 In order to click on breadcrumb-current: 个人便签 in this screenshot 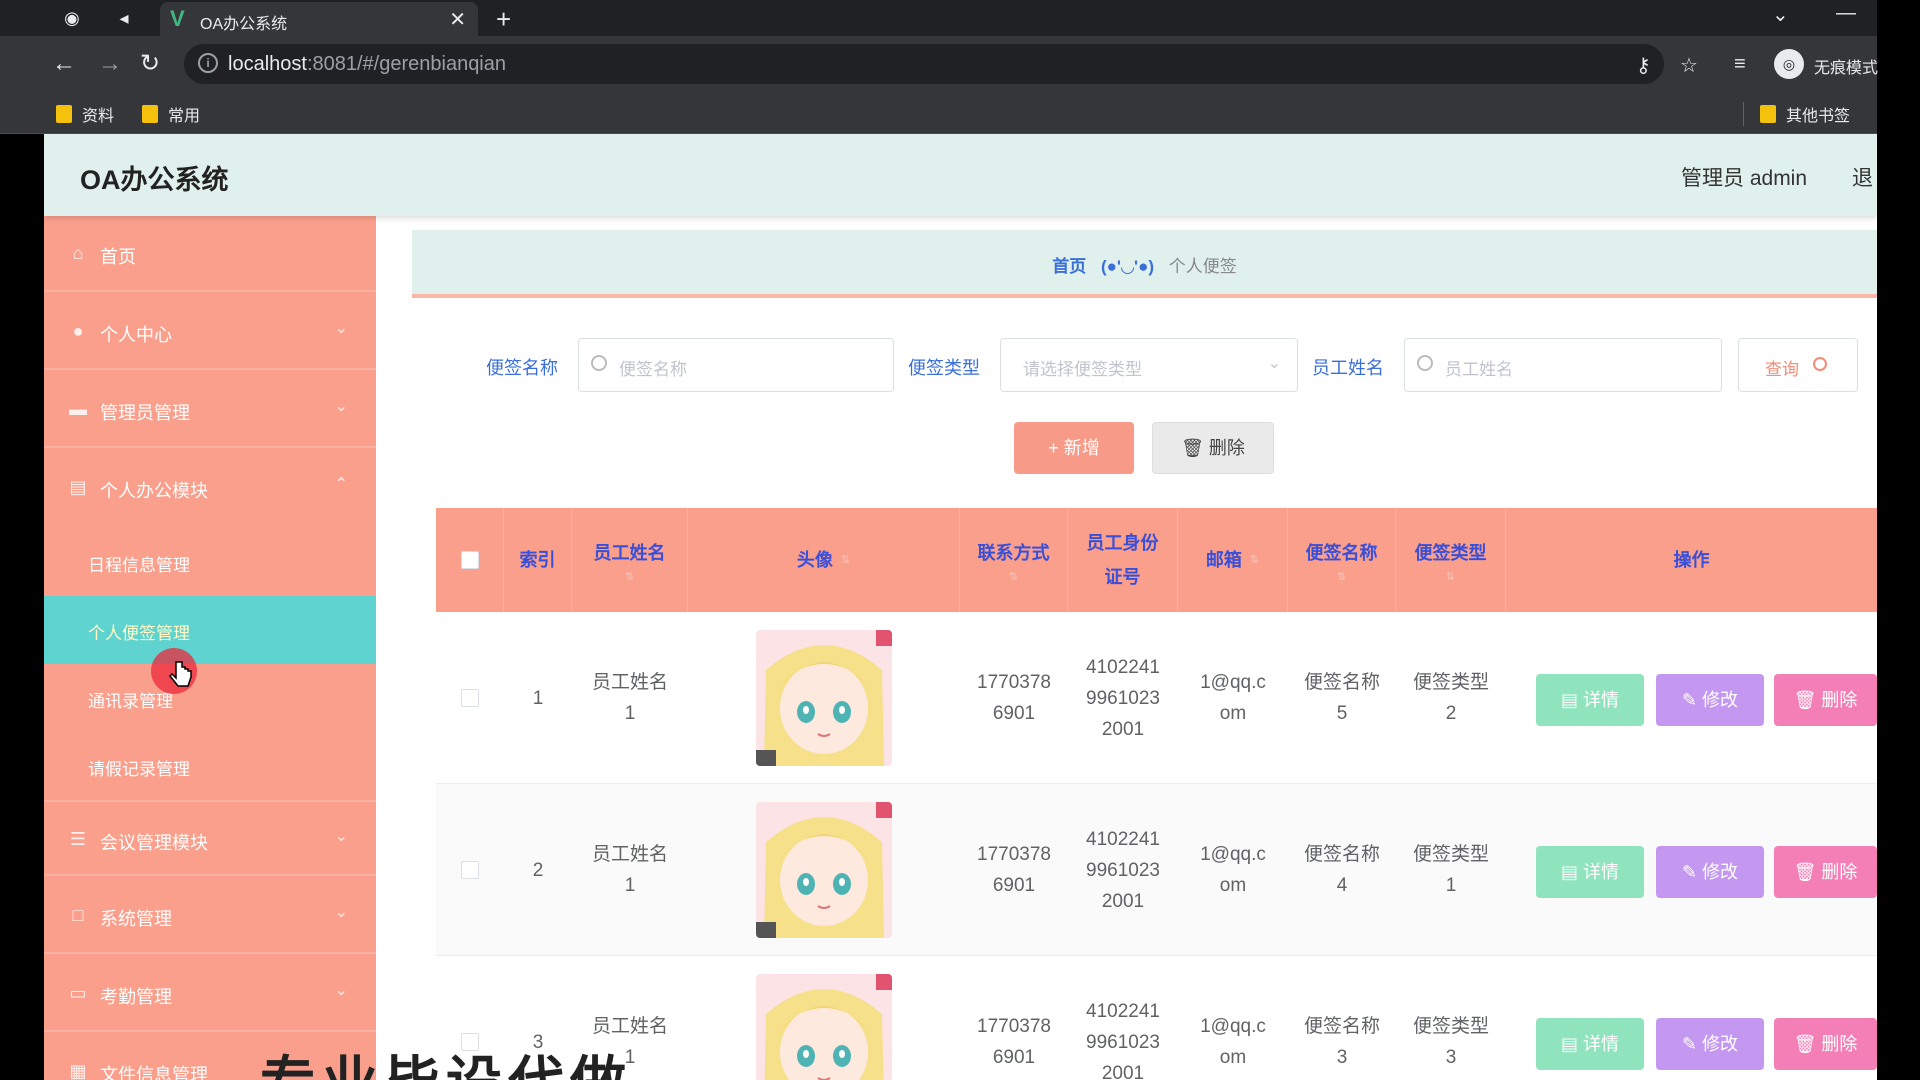, I will do `click(1202, 266)`.